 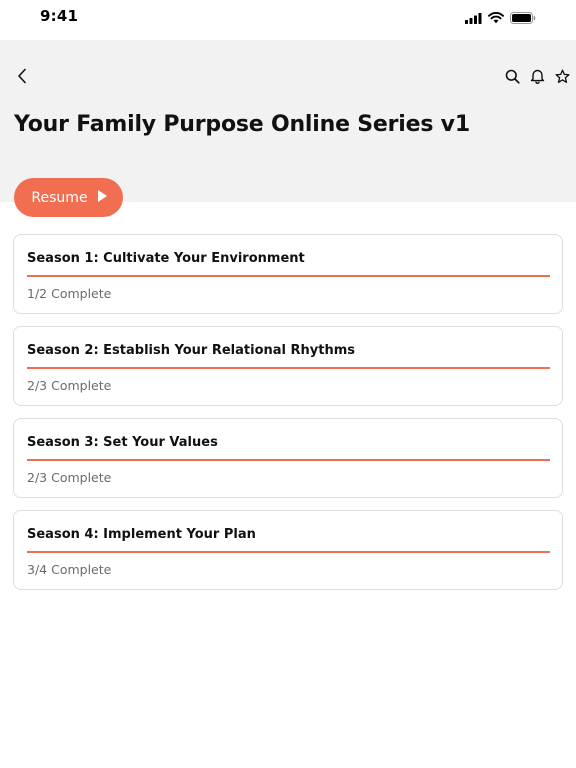 I want to click on search-icon, so click(x=512, y=78).